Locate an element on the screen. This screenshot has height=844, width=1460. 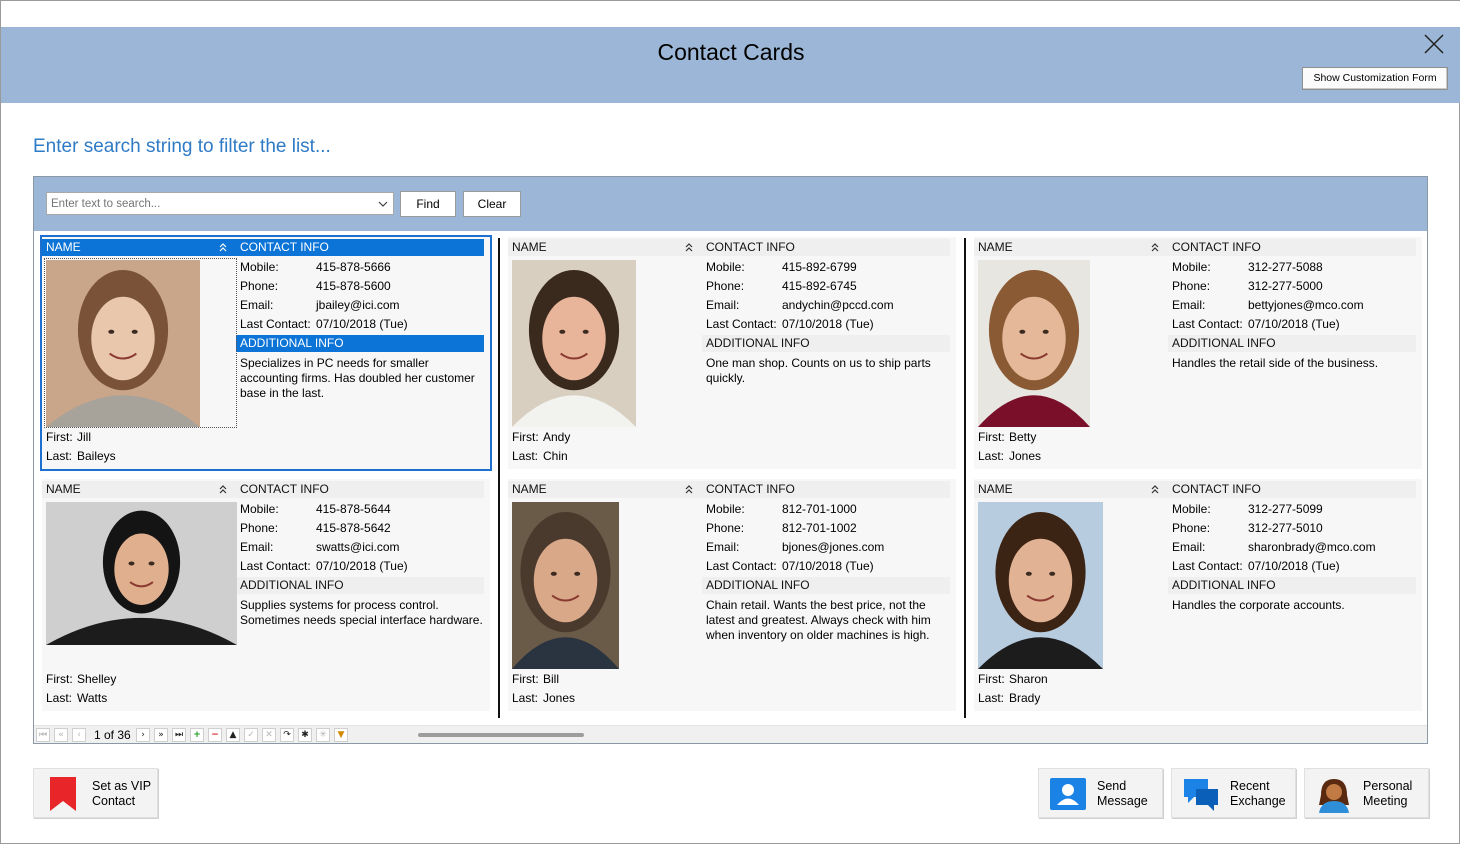
last-name-label: Last: is located at coordinates (525, 456).